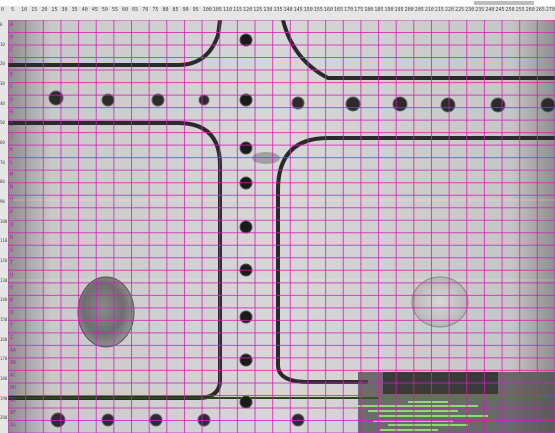 The image size is (555, 433). I want to click on top-ruler-label: 125, so click(258, 10).